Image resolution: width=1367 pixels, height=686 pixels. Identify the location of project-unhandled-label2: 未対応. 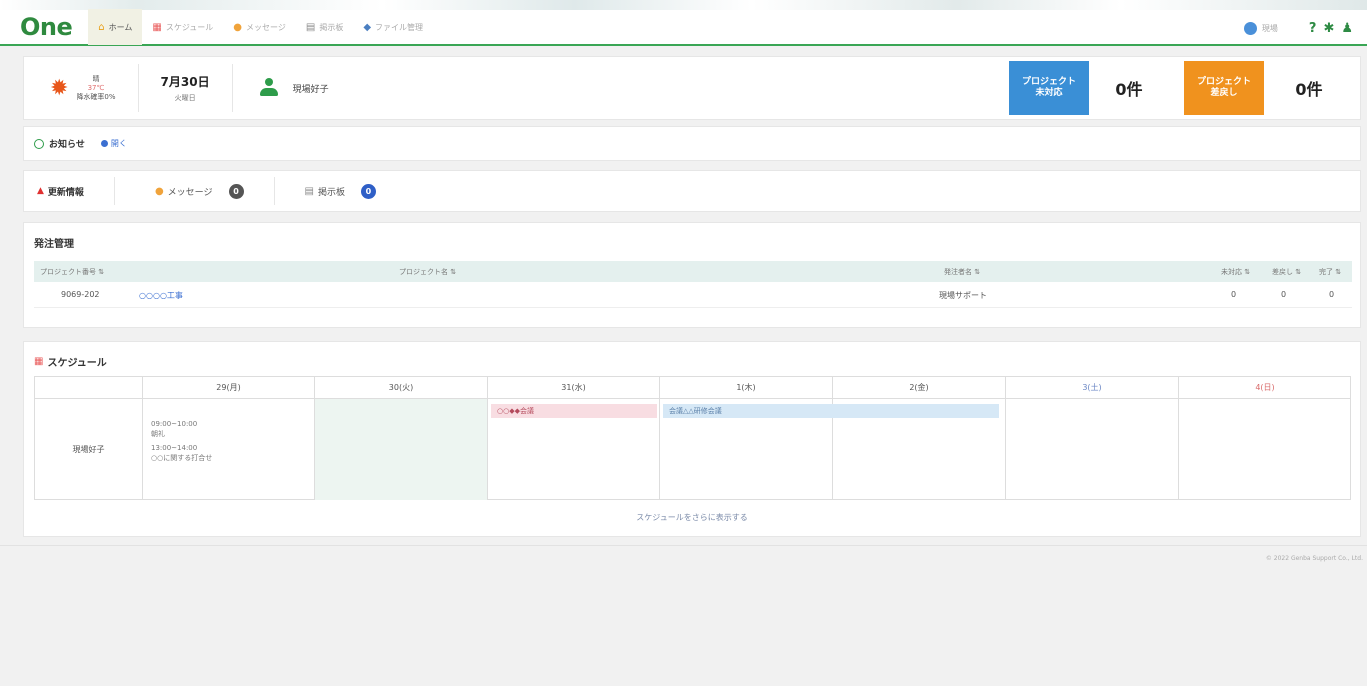
(1049, 93).